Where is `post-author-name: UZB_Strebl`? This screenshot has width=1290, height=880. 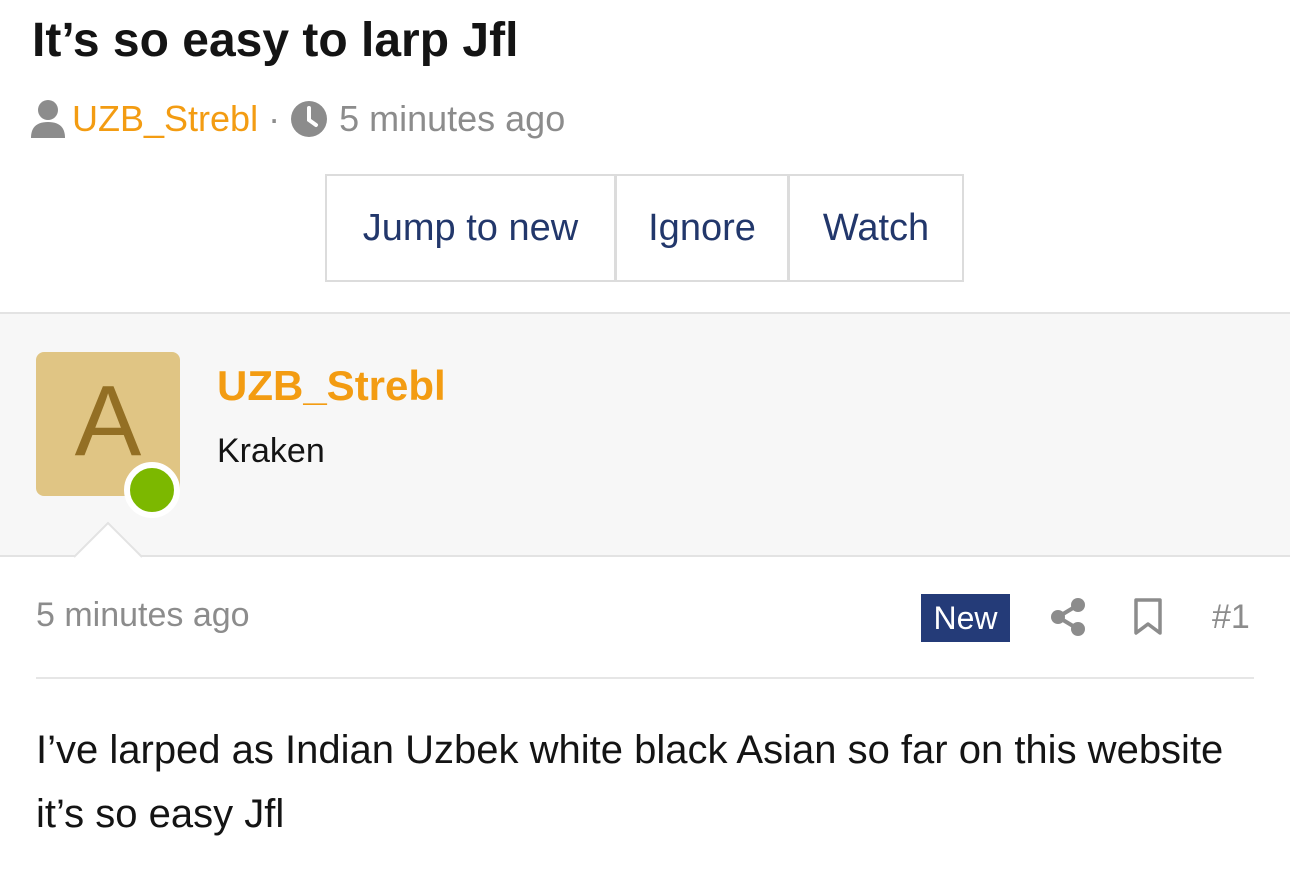
post-author-name: UZB_Strebl is located at coordinates (331, 386).